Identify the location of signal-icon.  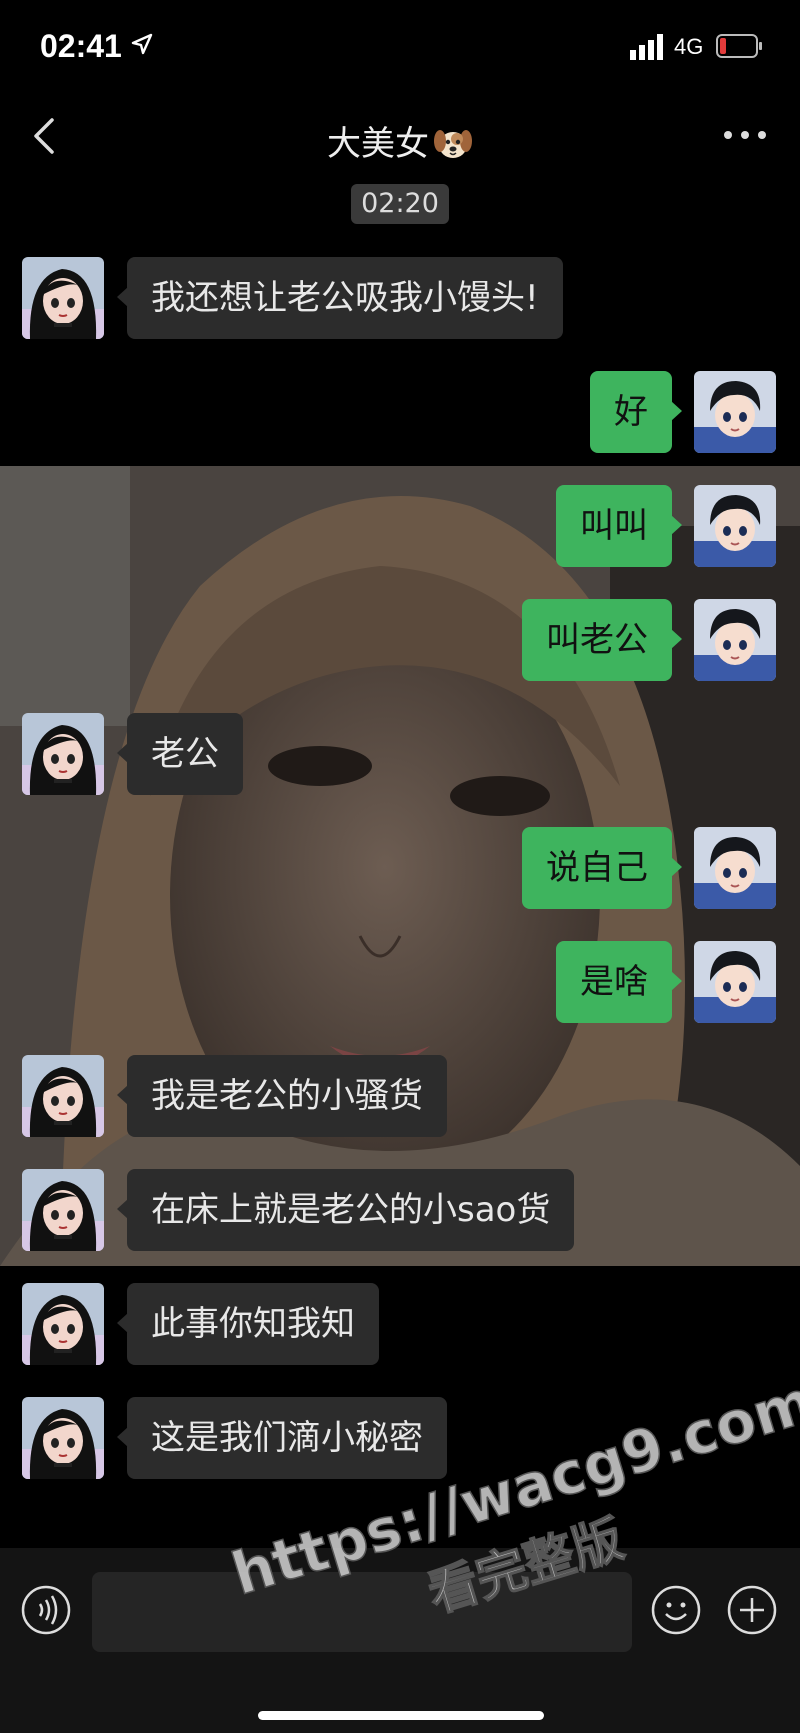
(646, 47).